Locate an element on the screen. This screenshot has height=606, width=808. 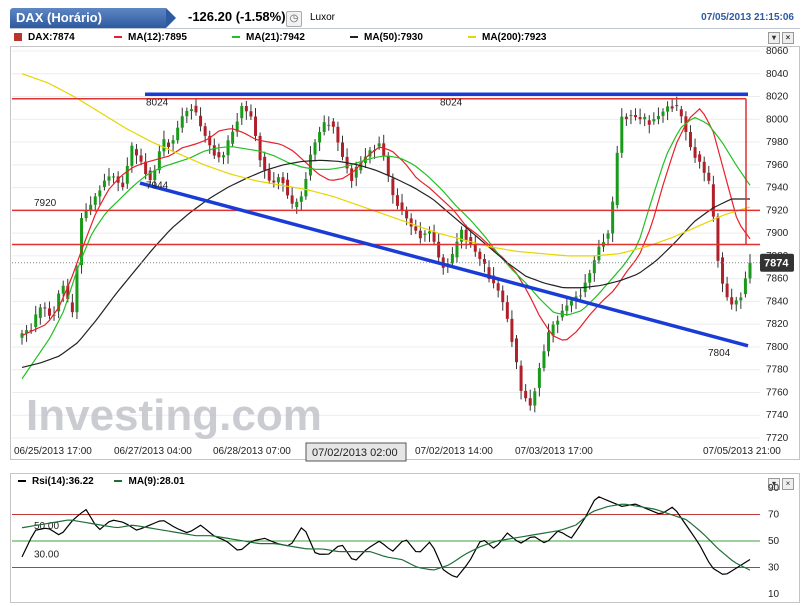
y-tick-label: 8060 is located at coordinates (777, 51).